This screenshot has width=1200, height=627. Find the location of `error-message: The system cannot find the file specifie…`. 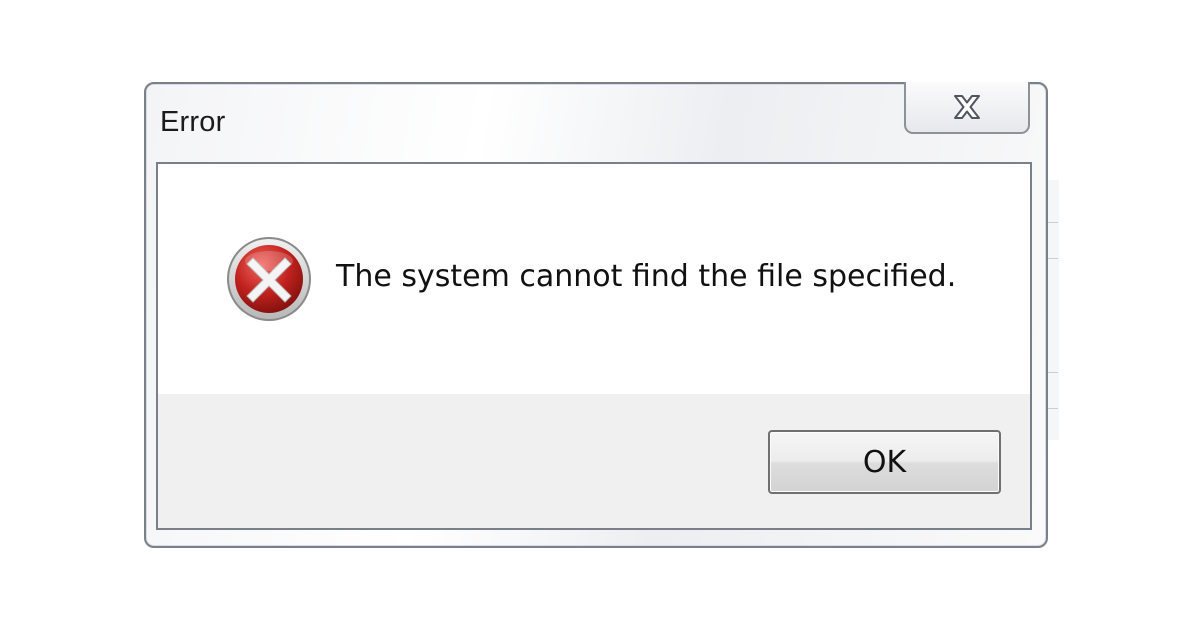

error-message: The system cannot find the file specifie… is located at coordinates (646, 276).